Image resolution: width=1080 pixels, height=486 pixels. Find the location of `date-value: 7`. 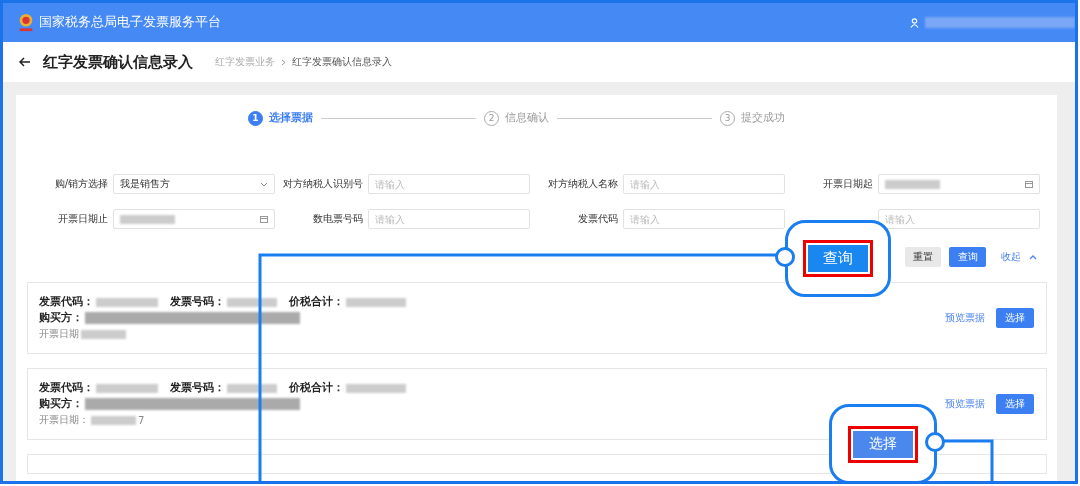

date-value: 7 is located at coordinates (141, 420).